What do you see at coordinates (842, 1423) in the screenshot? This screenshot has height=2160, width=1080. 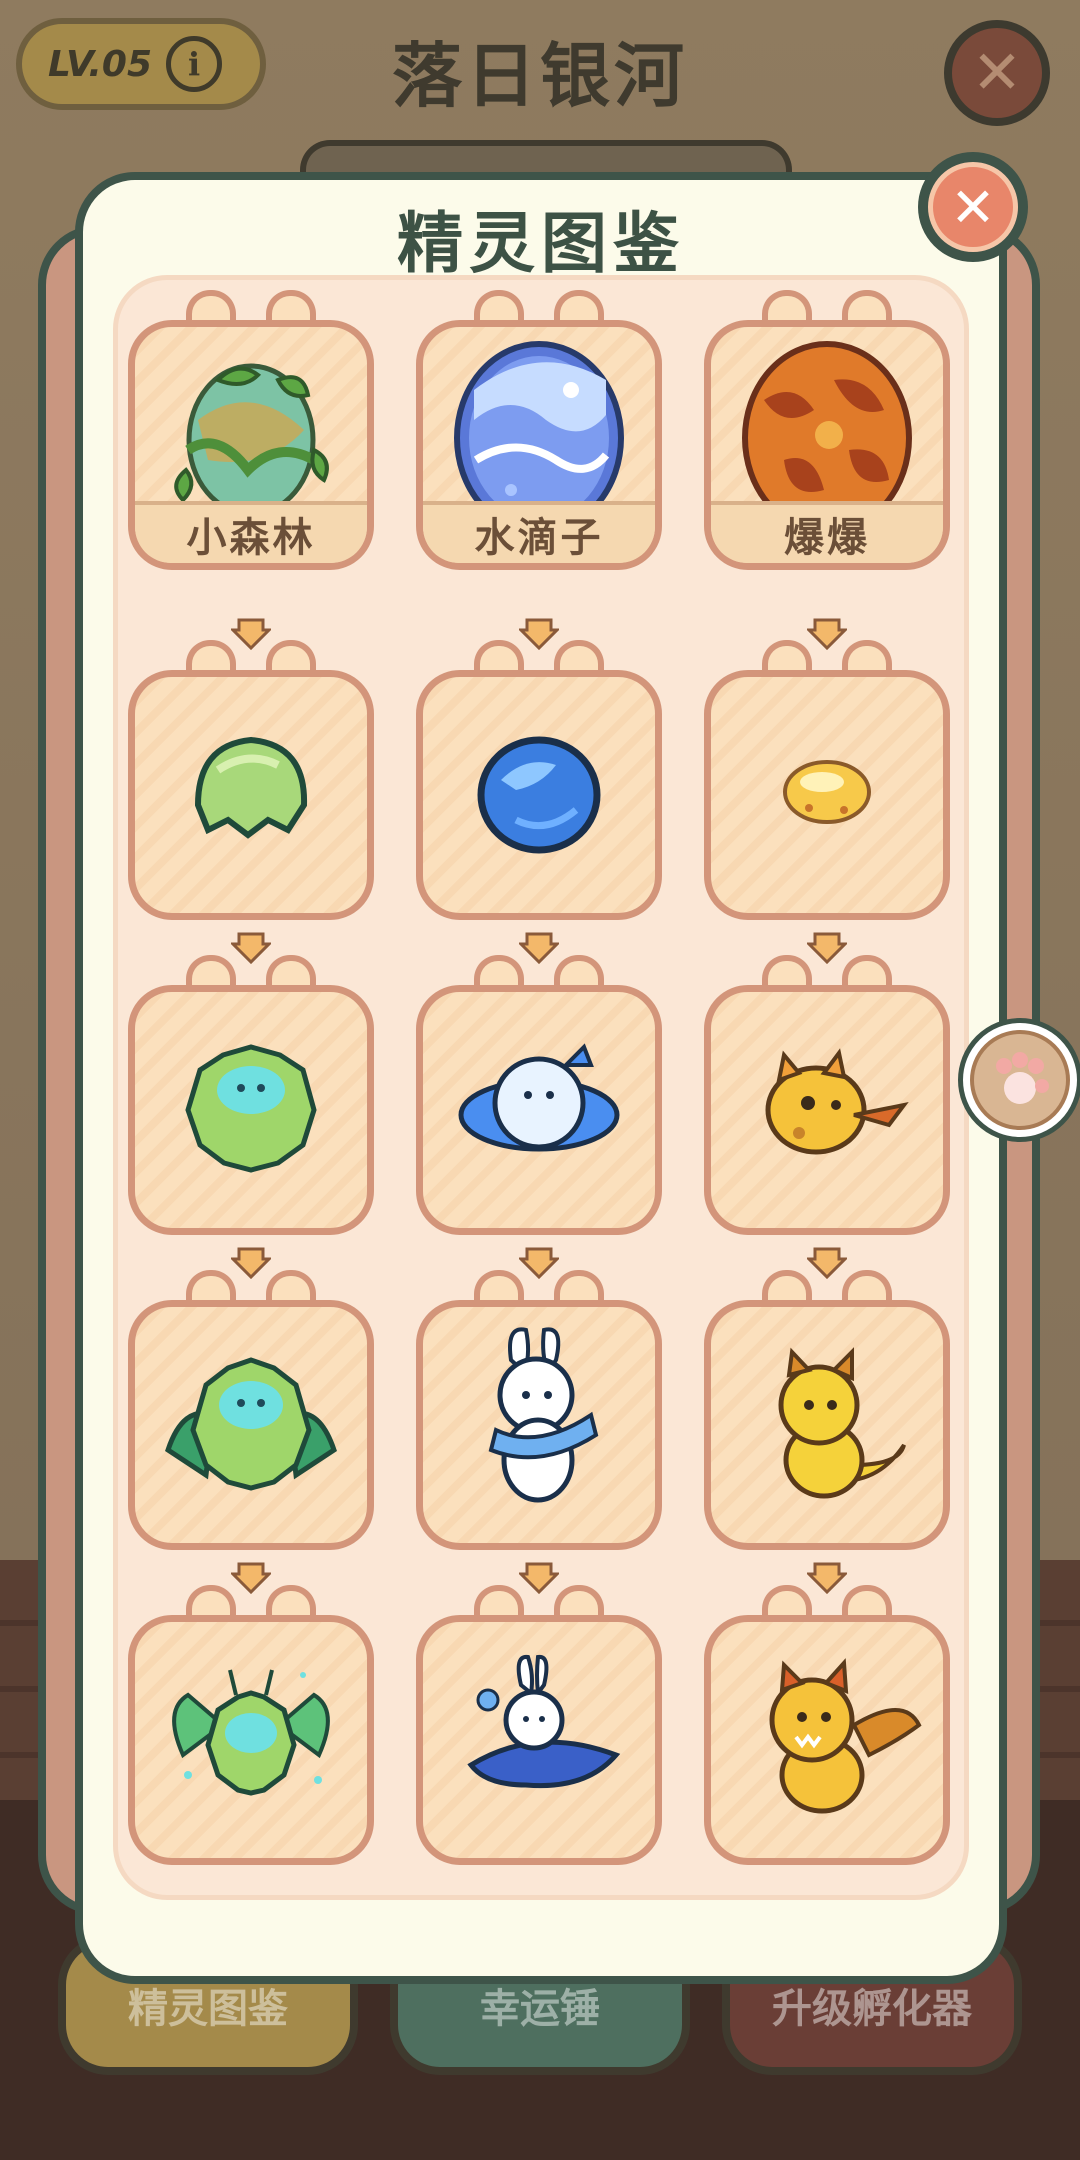 I see `baby-dragon-icon` at bounding box center [842, 1423].